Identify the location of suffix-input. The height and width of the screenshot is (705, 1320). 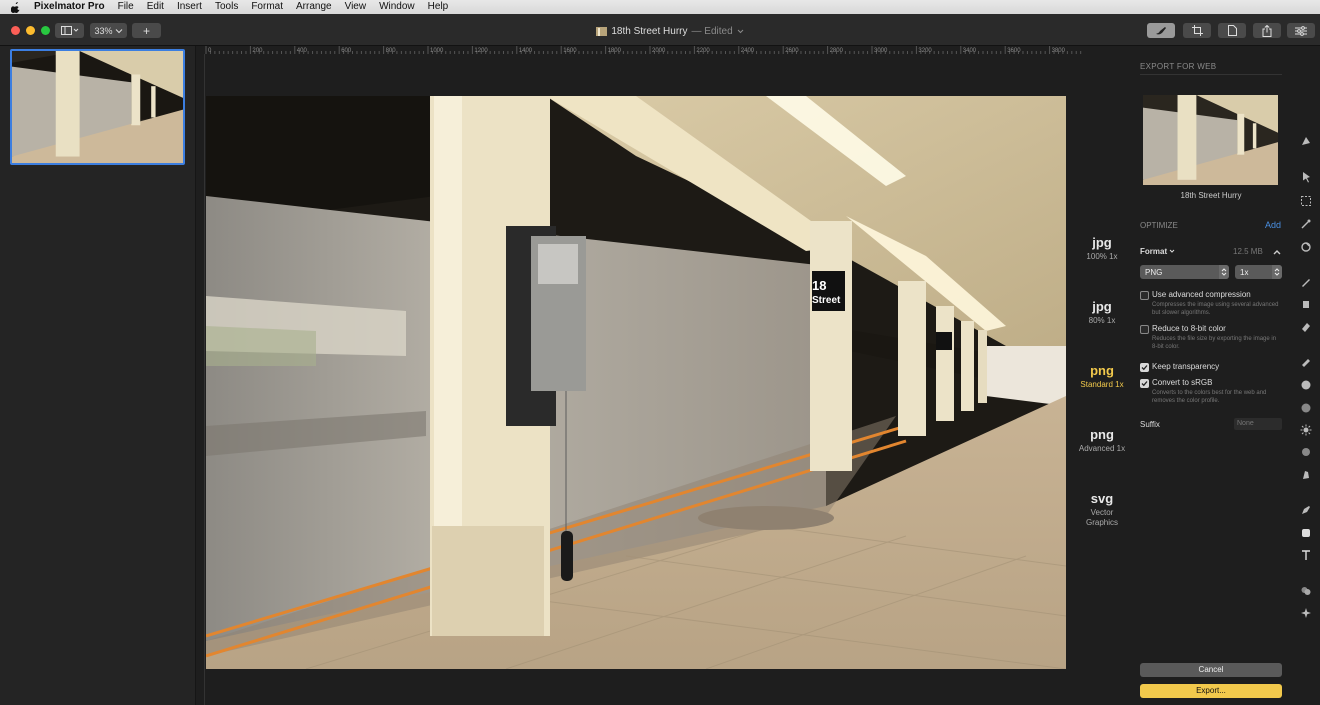
(1258, 424).